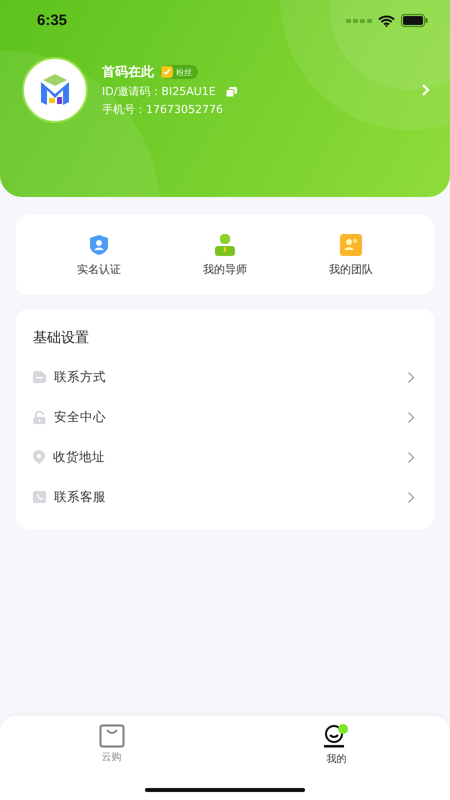  What do you see at coordinates (225, 497) in the screenshot?
I see `settings-item: 联系客服` at bounding box center [225, 497].